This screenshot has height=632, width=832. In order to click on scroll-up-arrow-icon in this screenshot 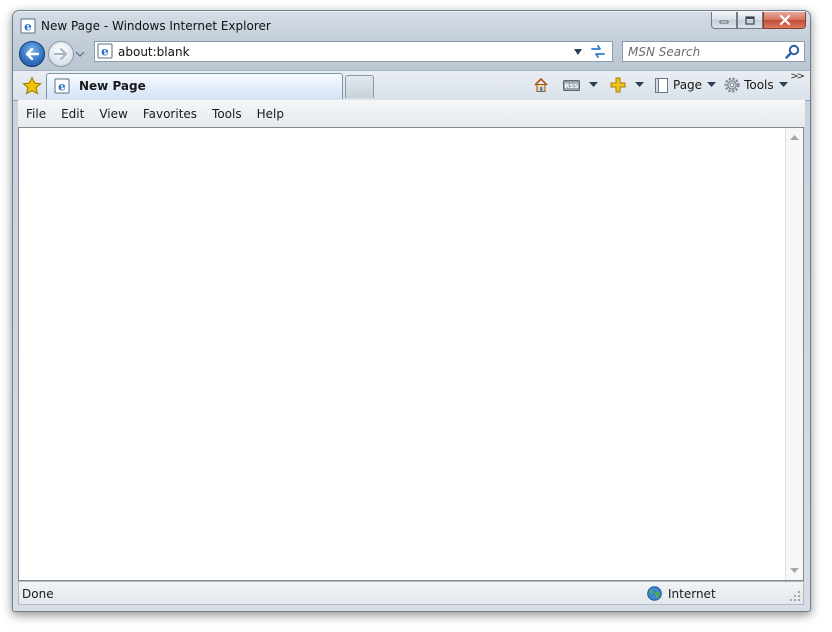, I will do `click(794, 137)`.